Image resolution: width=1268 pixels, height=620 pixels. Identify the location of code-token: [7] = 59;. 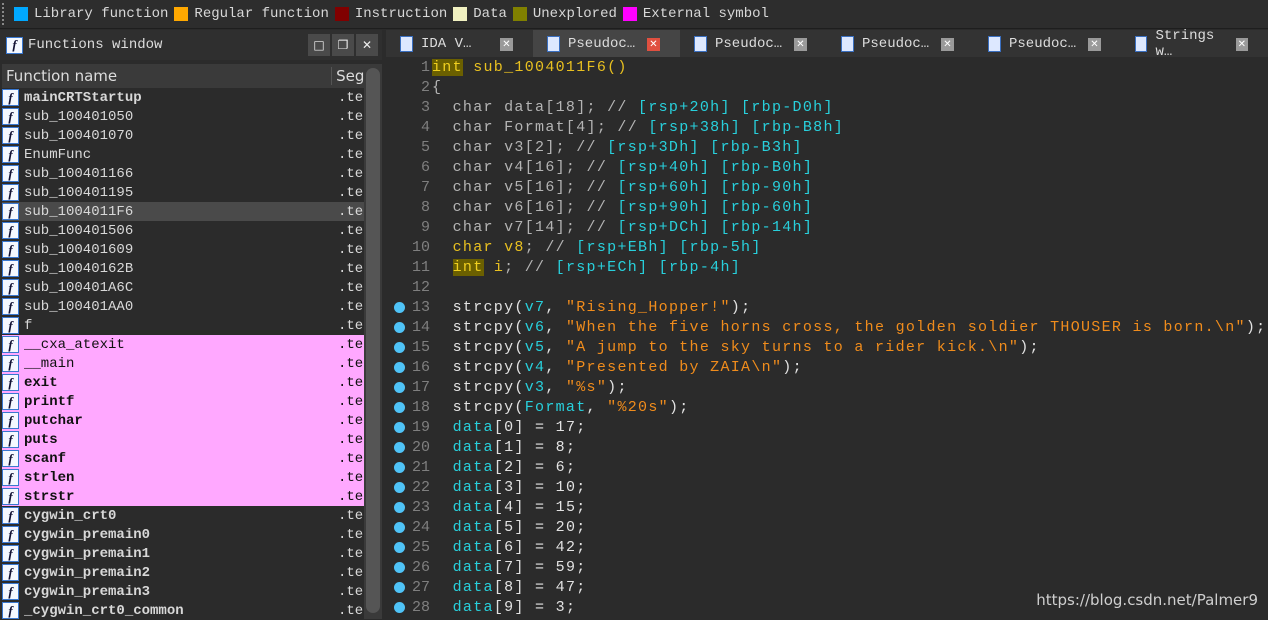
(540, 567).